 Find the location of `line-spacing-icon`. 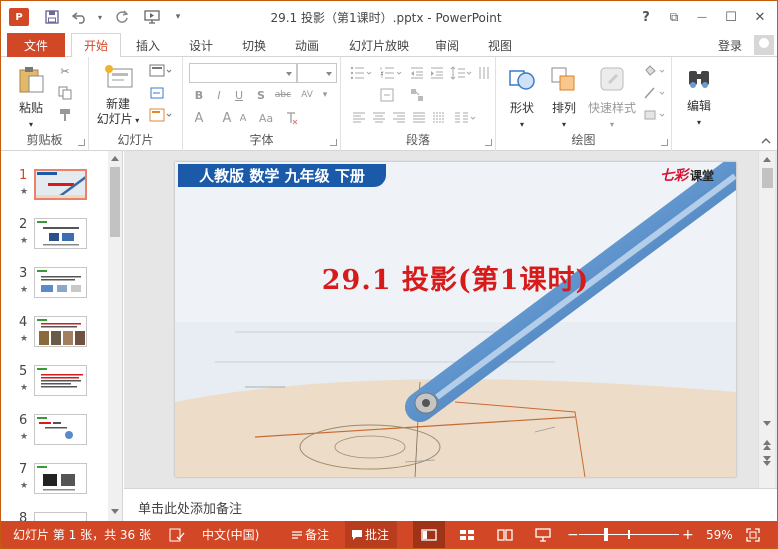

line-spacing-icon is located at coordinates (461, 73).